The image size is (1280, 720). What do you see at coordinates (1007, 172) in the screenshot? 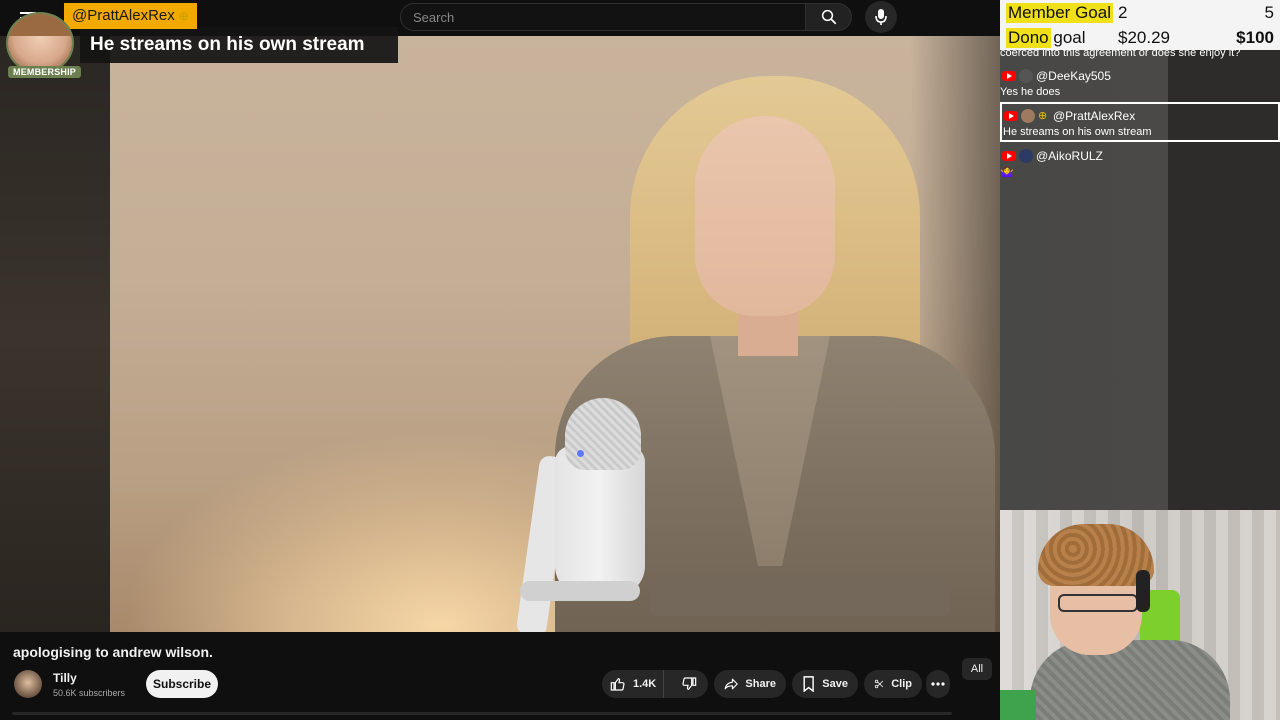
I see `chat-text: 🤷‍♀️` at bounding box center [1007, 172].